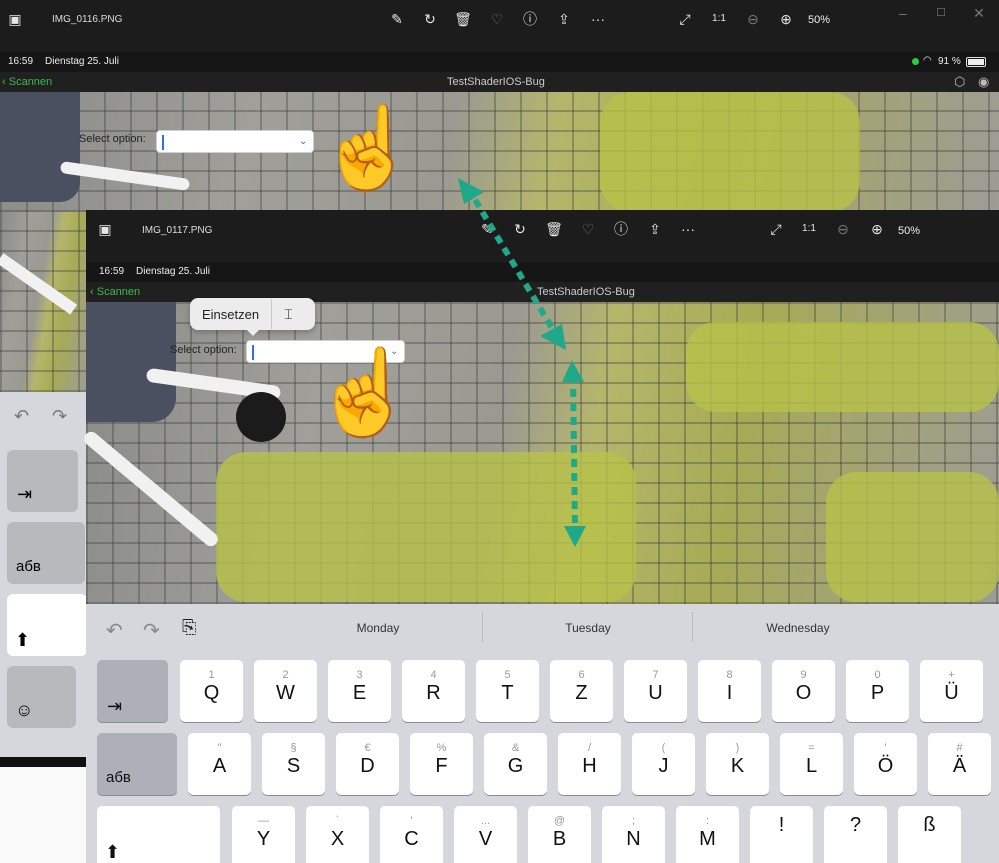 The width and height of the screenshot is (999, 863). I want to click on key-a: " A, so click(219, 764).